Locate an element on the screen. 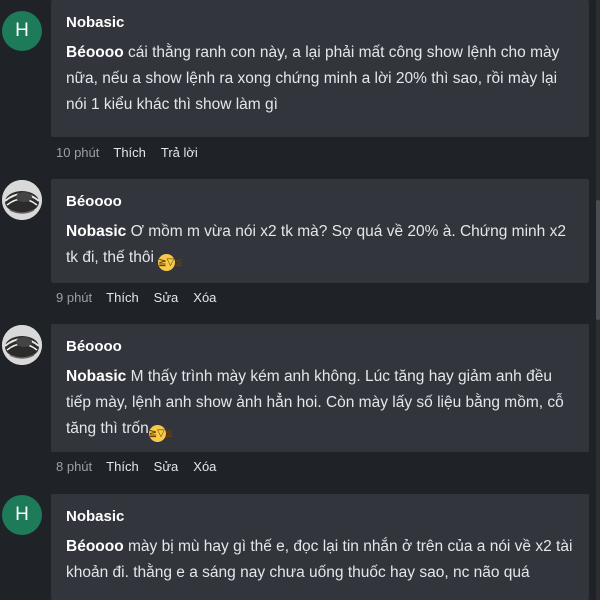 The image size is (600, 600). scrollbar-thumb is located at coordinates (598, 260).